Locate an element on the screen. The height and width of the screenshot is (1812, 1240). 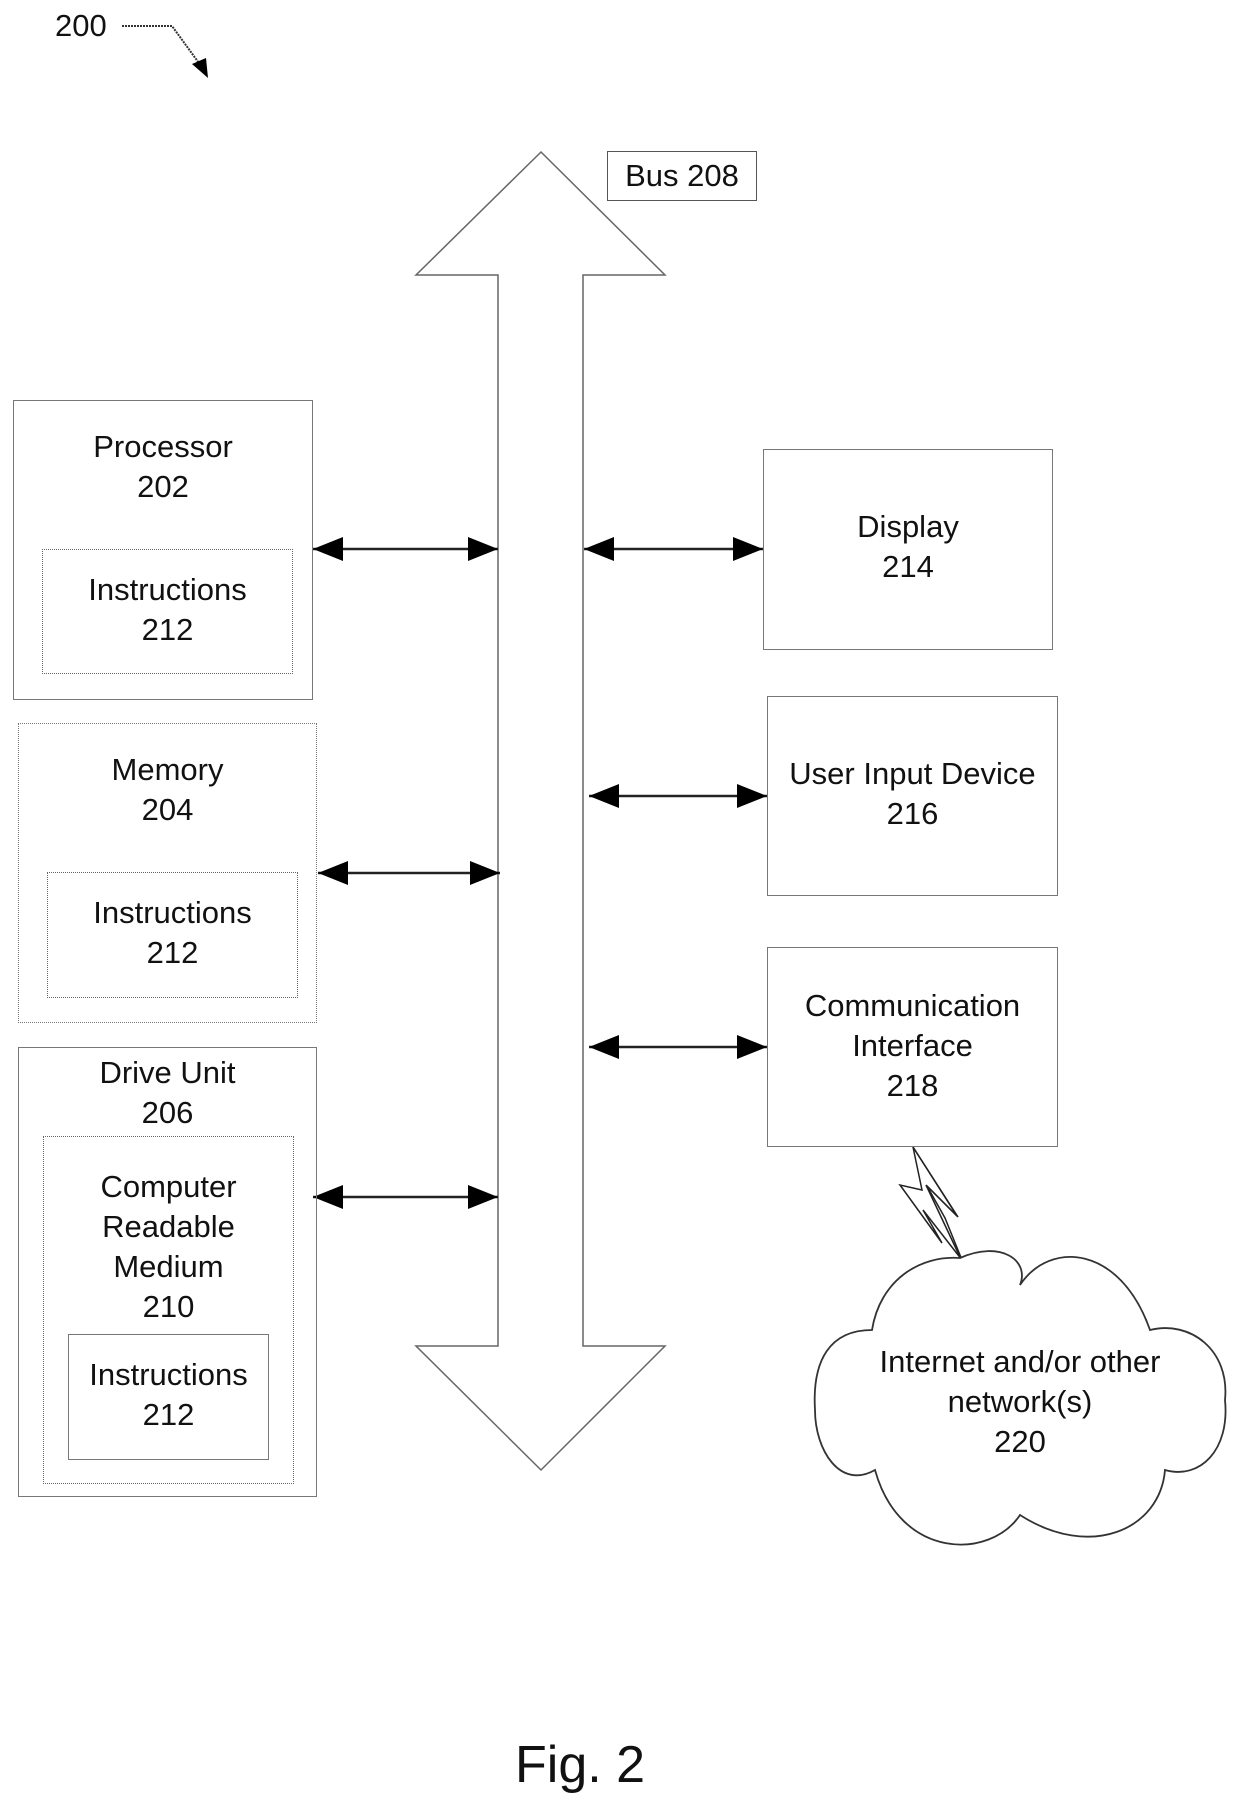
display-box: Display 214 is located at coordinates (908, 549).